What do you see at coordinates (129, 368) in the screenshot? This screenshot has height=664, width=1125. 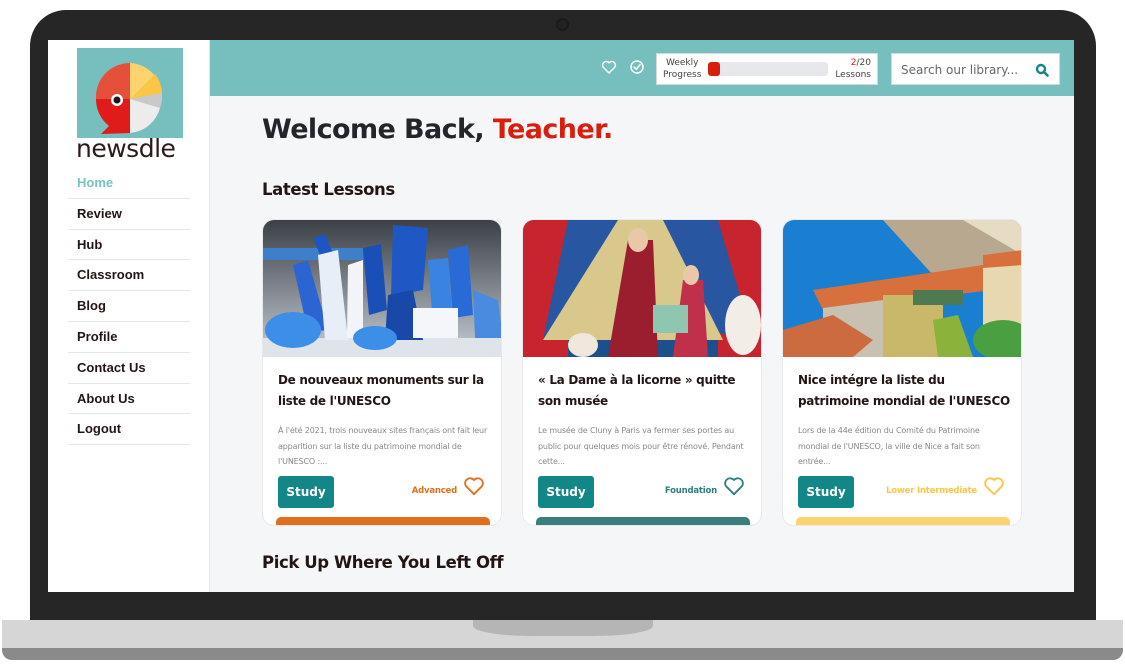 I see `sidebar-item-contact-us: Contact Us` at bounding box center [129, 368].